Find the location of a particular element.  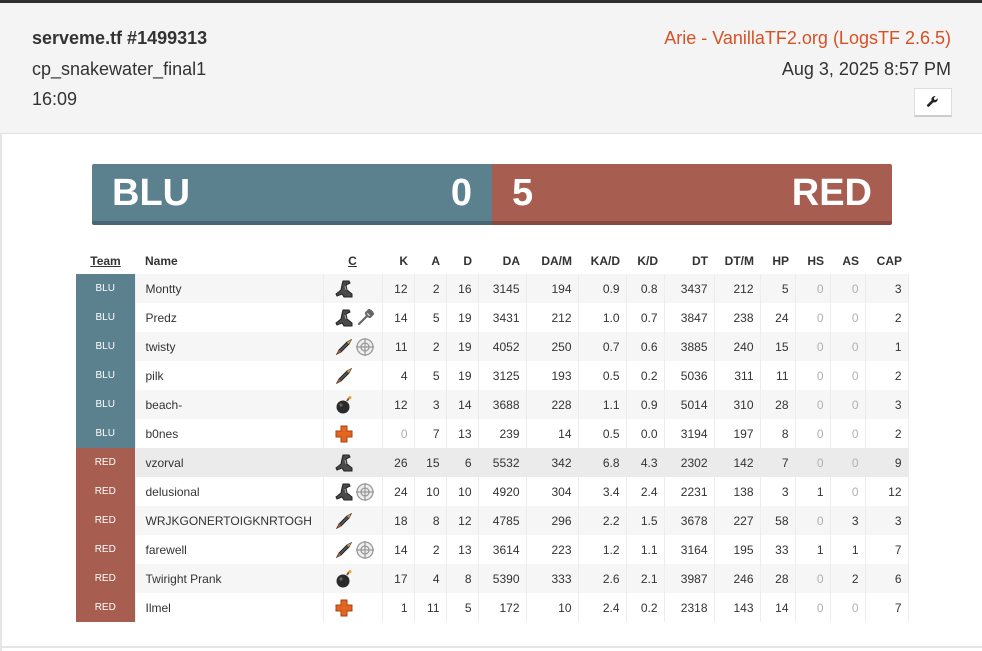

col-header-class: C is located at coordinates (352, 259).